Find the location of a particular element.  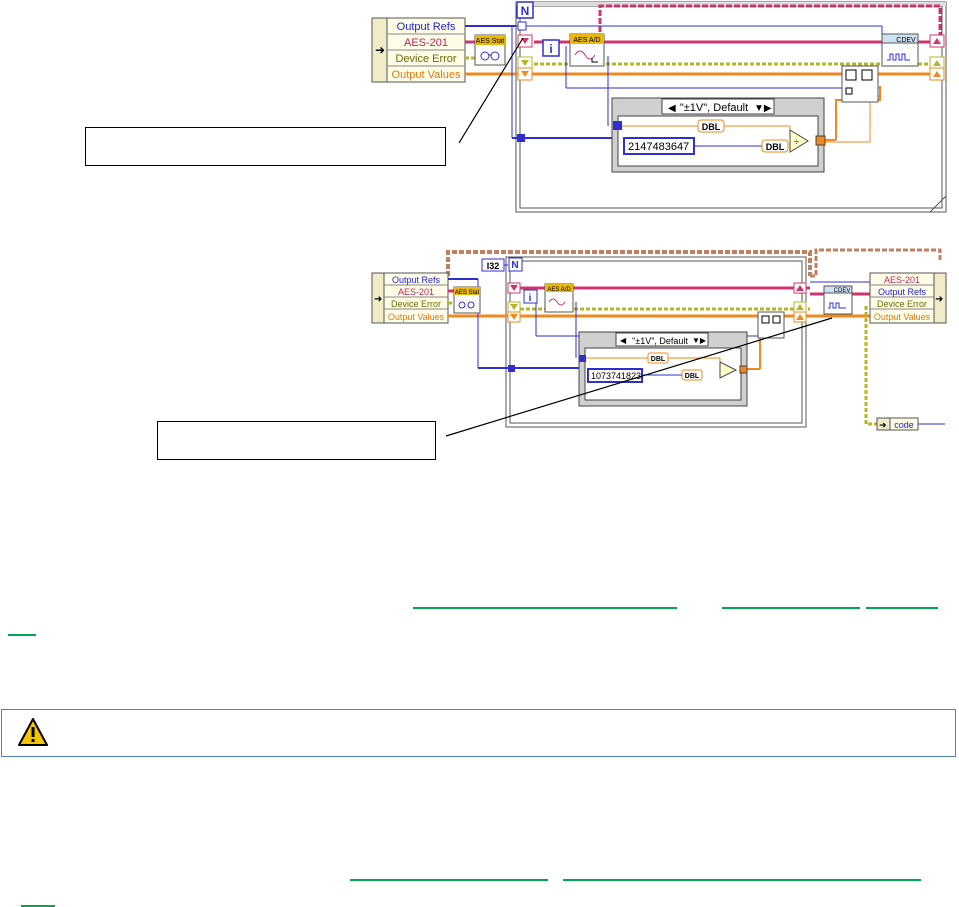

iteration-terminal-bottom: i is located at coordinates (530, 296).